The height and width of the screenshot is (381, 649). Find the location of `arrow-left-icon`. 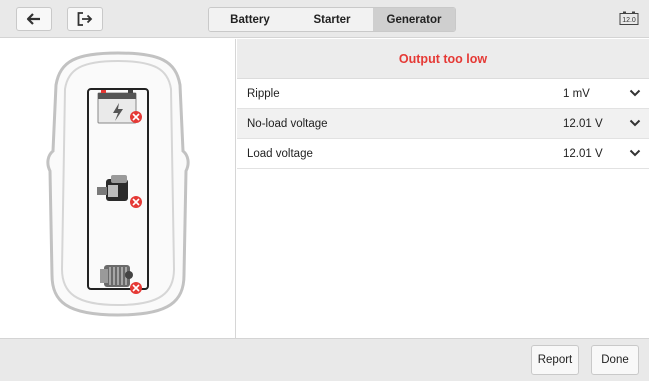

arrow-left-icon is located at coordinates (33, 19).